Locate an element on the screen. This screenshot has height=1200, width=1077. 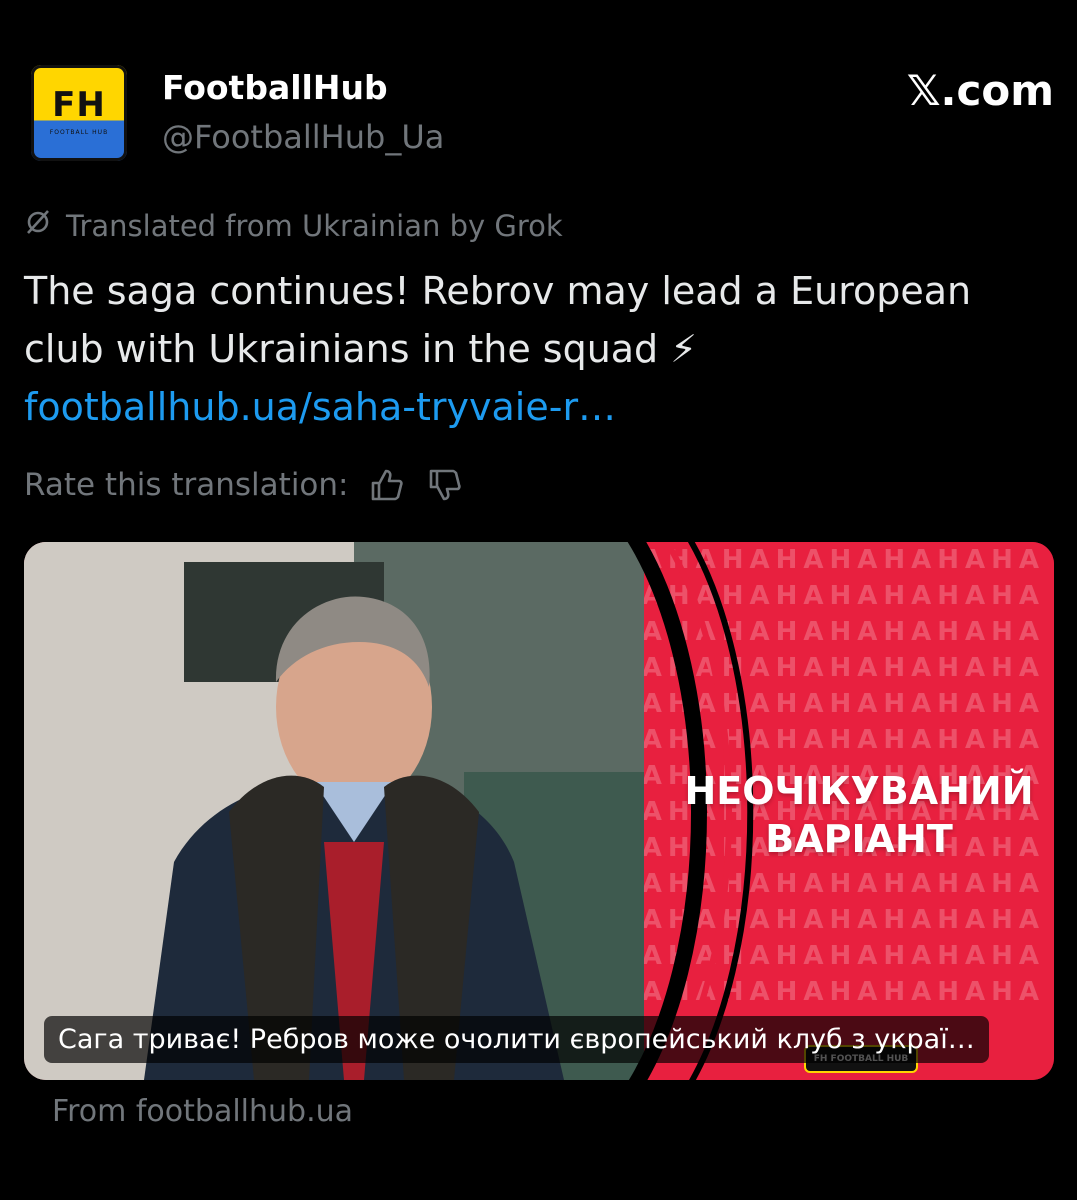
card-headline-line2: ВАРІАНТ is located at coordinates (859, 839).